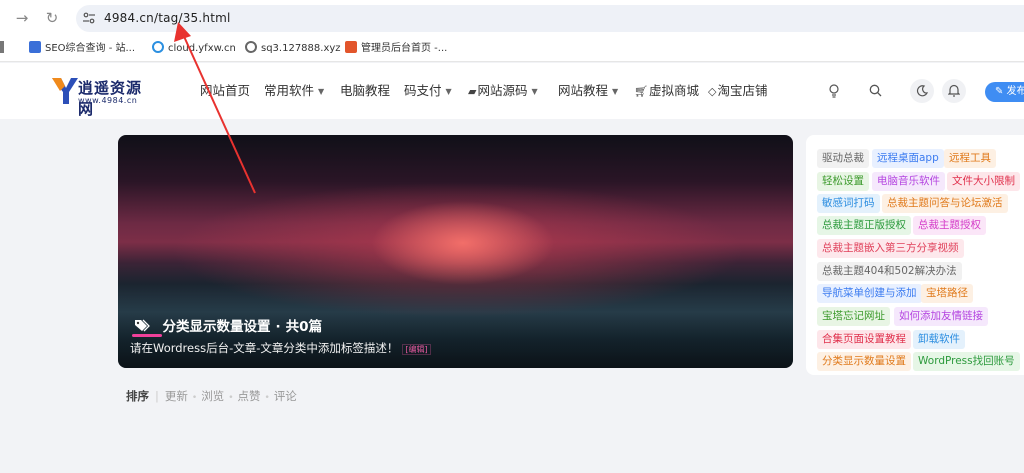  Describe the element at coordinates (843, 181) in the screenshot. I see `tag-link: 轻松设置` at that location.